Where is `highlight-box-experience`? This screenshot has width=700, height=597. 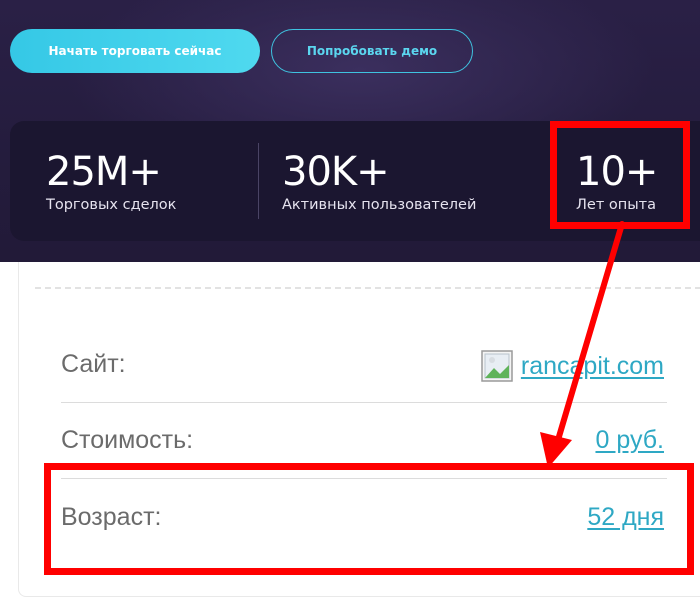 highlight-box-experience is located at coordinates (620, 175).